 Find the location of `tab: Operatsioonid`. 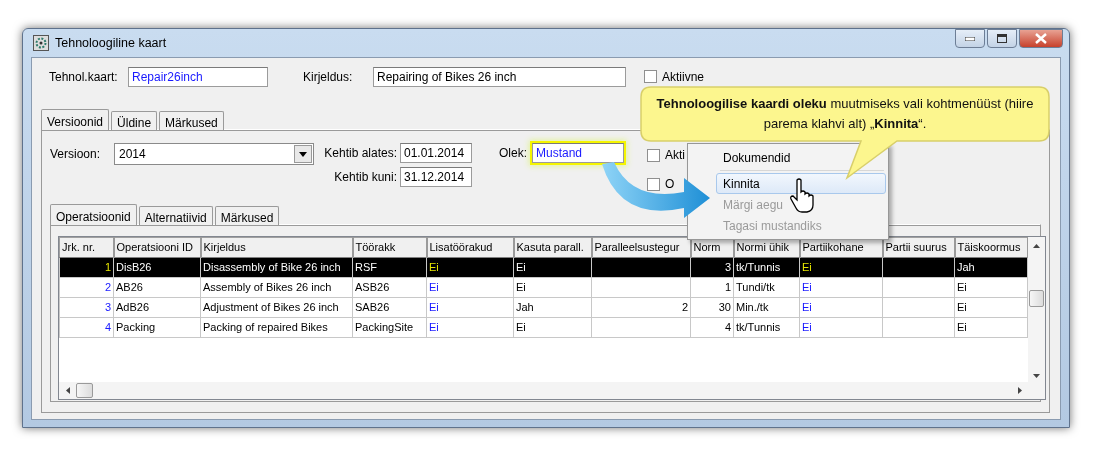

tab: Operatsioonid is located at coordinates (93, 214).